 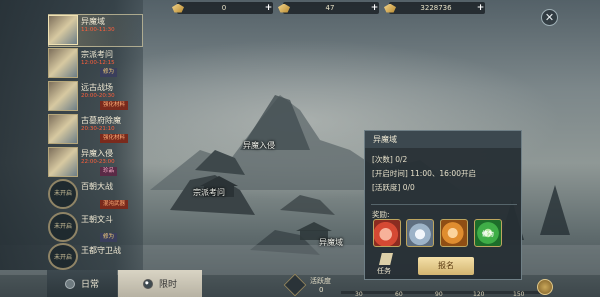 I want to click on resource-value: 47, so click(x=330, y=8).